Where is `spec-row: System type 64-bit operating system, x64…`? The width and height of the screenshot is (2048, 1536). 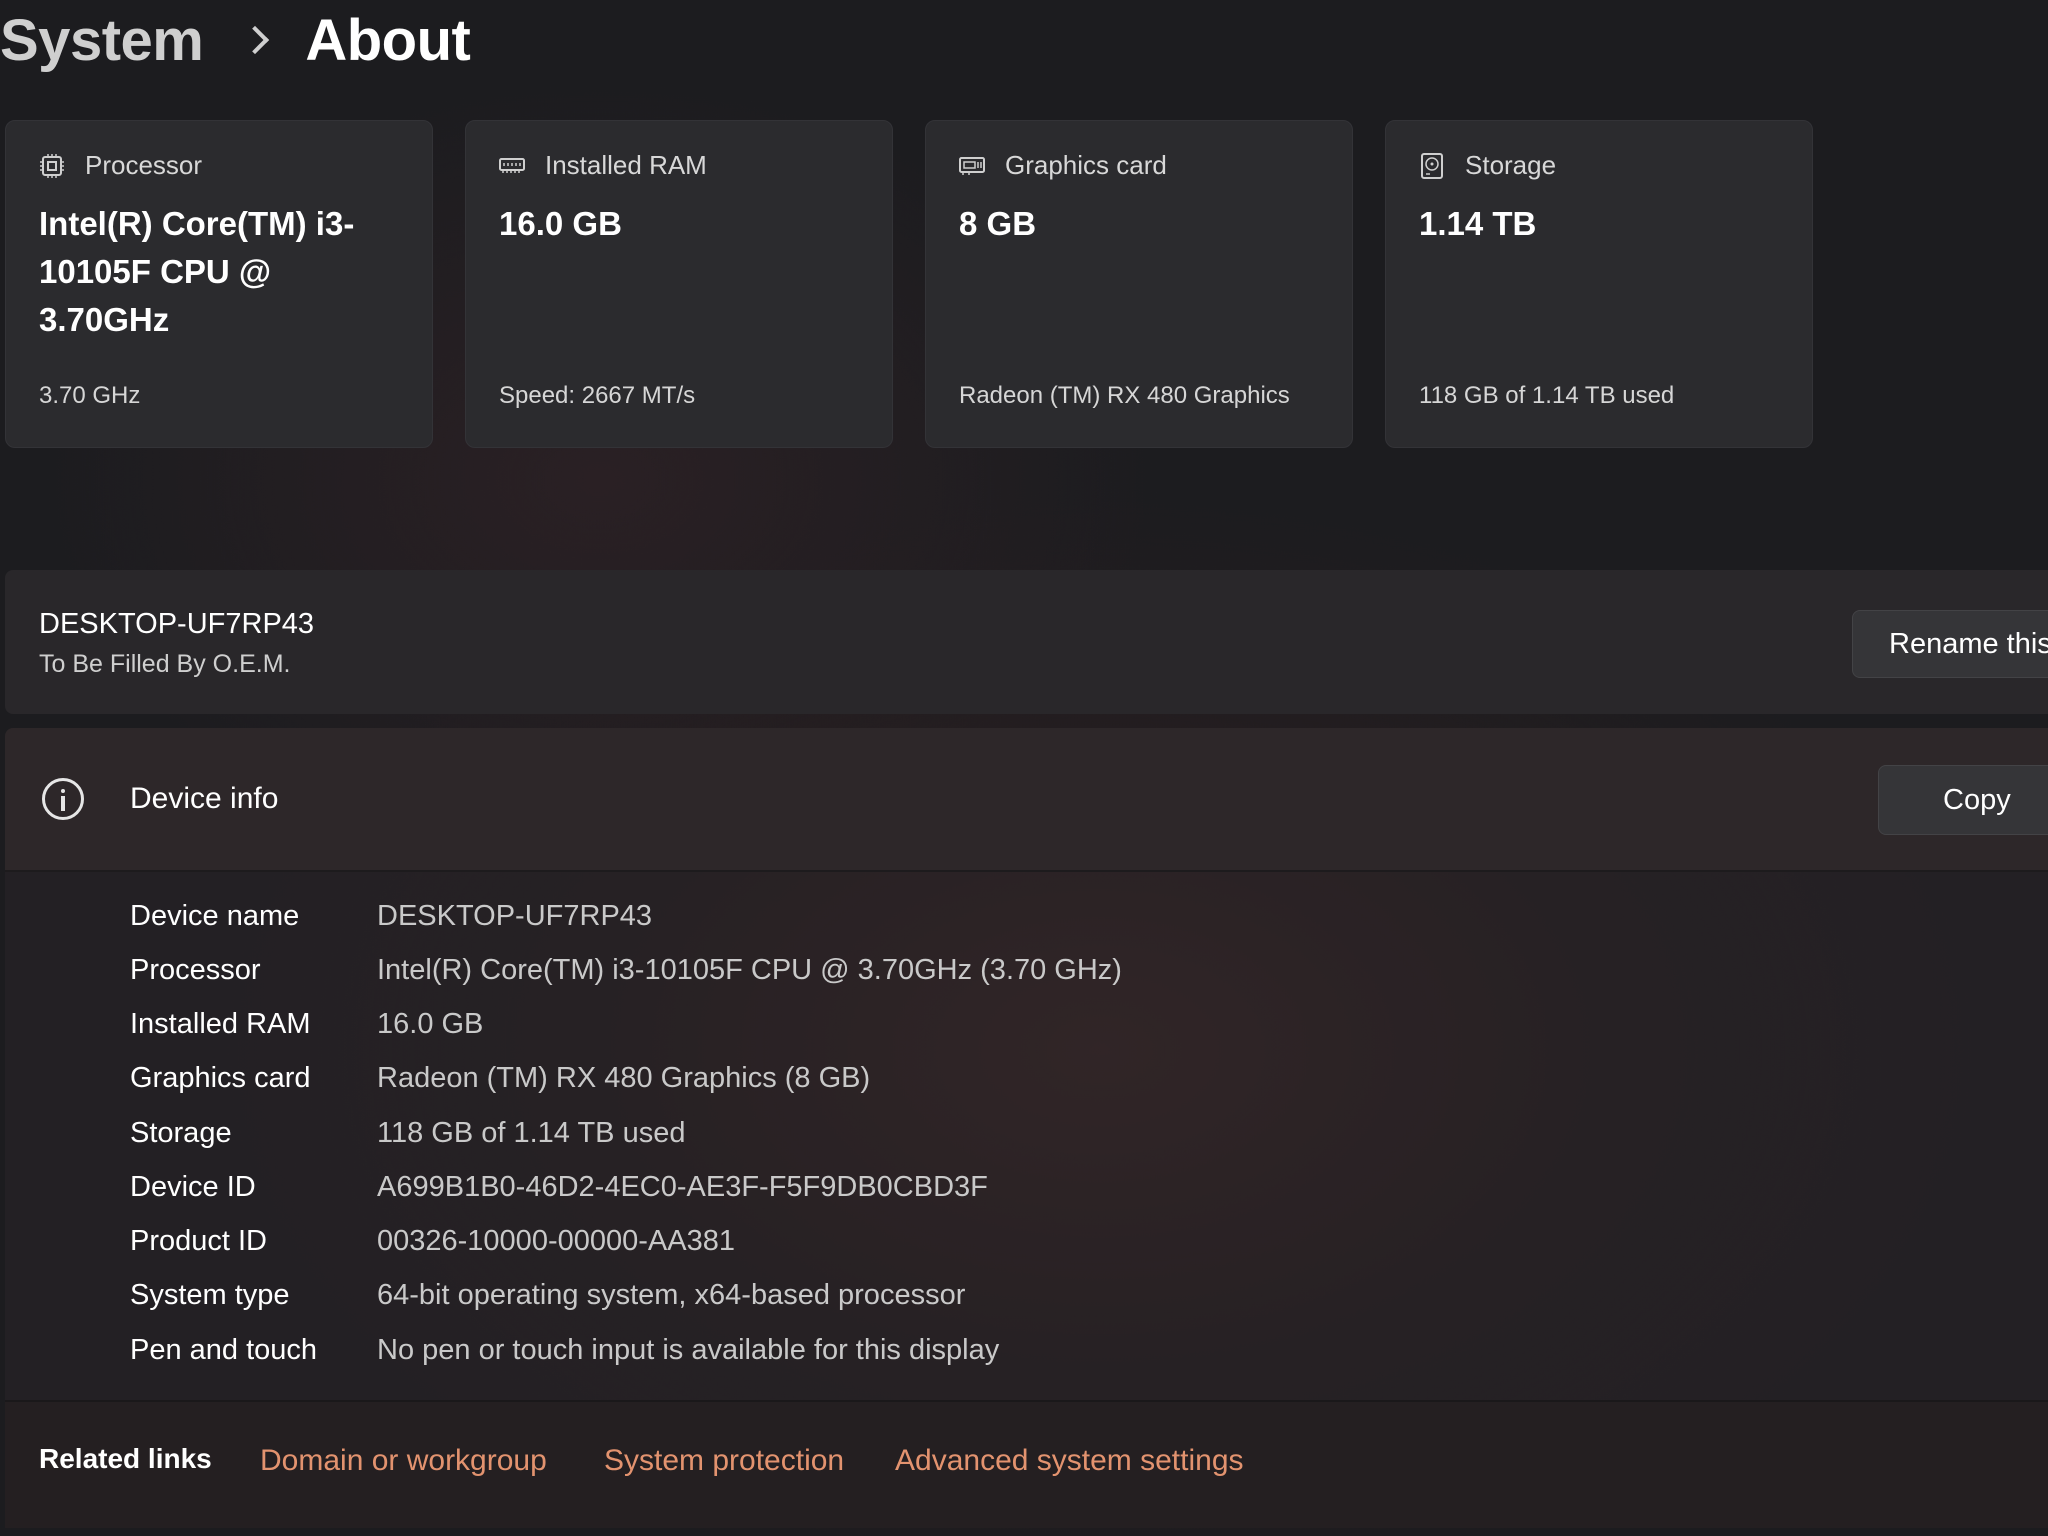 spec-row: System type 64-bit operating system, x64… is located at coordinates (547, 1295).